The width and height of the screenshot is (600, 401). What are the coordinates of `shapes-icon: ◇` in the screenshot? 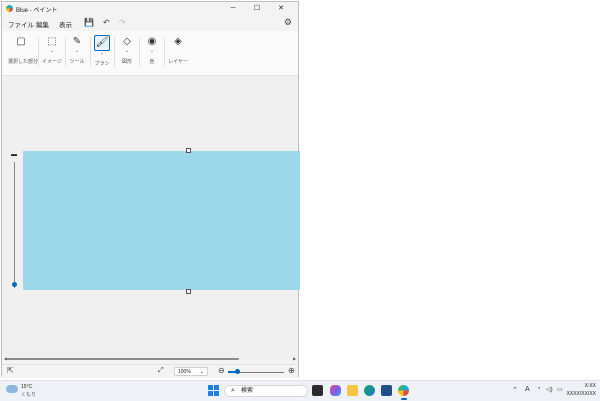 It's located at (127, 41).